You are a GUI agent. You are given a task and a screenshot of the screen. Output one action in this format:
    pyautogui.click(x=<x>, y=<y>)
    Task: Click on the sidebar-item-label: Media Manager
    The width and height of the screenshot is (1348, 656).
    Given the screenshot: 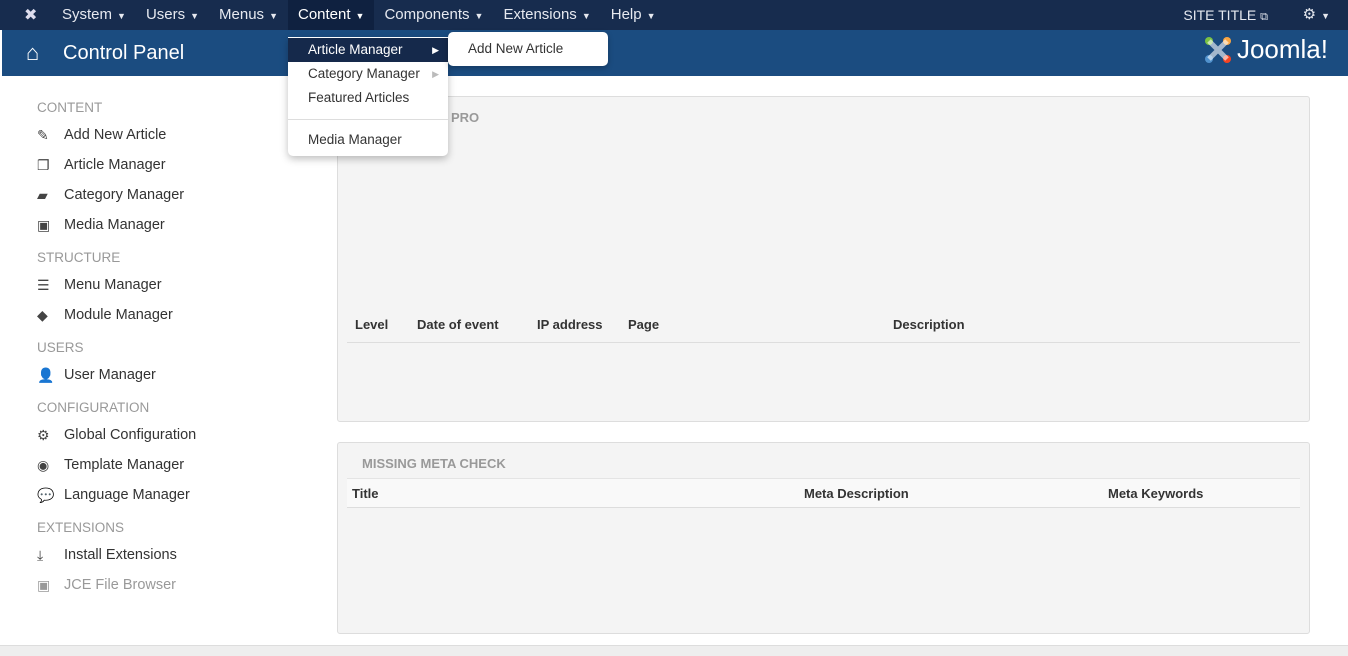 What is the action you would take?
    pyautogui.click(x=114, y=225)
    